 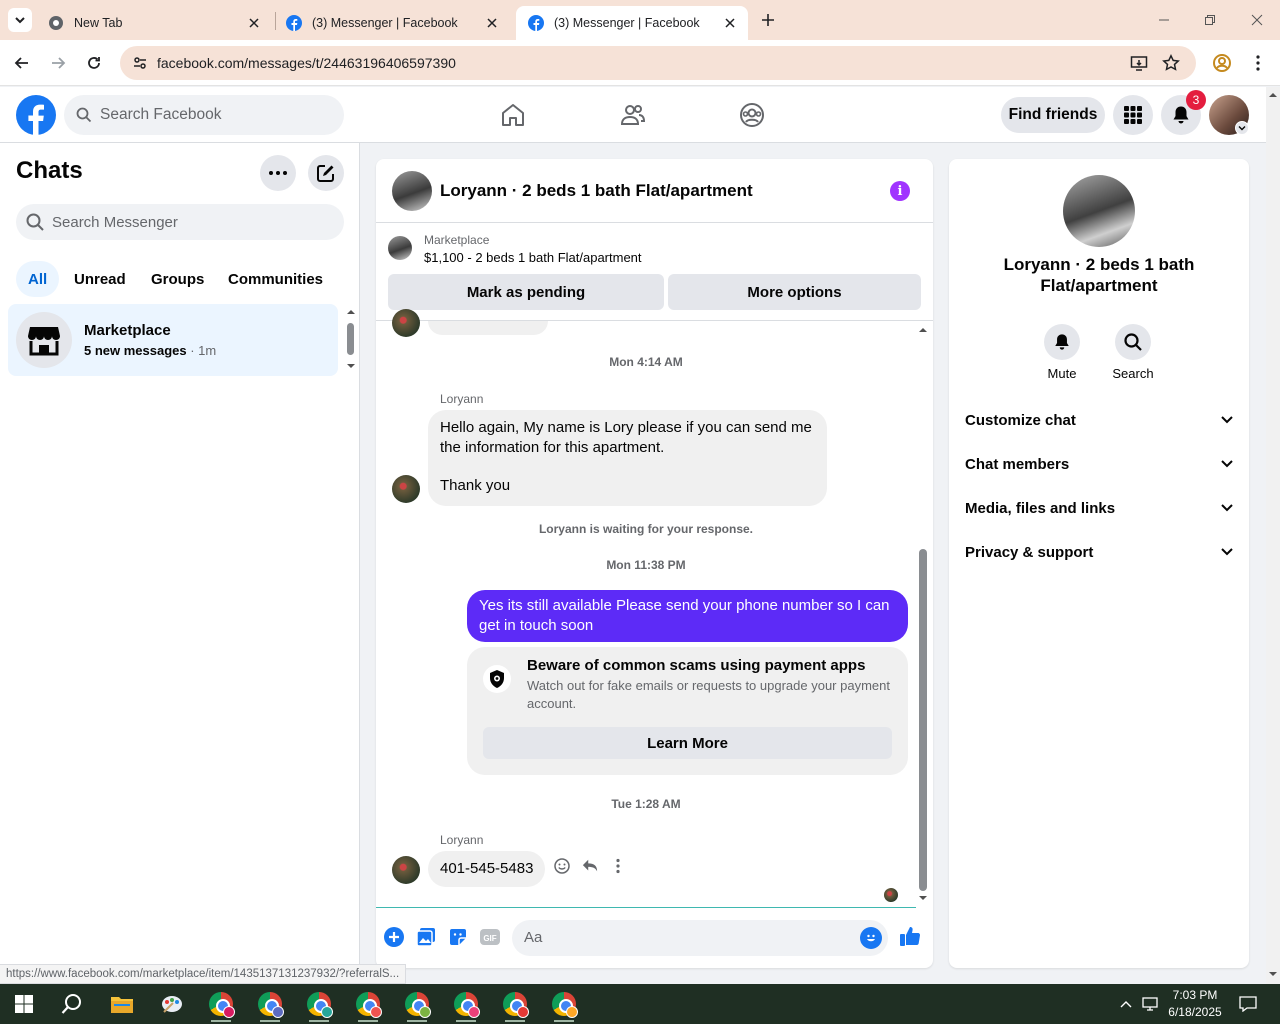 What do you see at coordinates (1242, 128) in the screenshot?
I see `account-menu-chevron-icon` at bounding box center [1242, 128].